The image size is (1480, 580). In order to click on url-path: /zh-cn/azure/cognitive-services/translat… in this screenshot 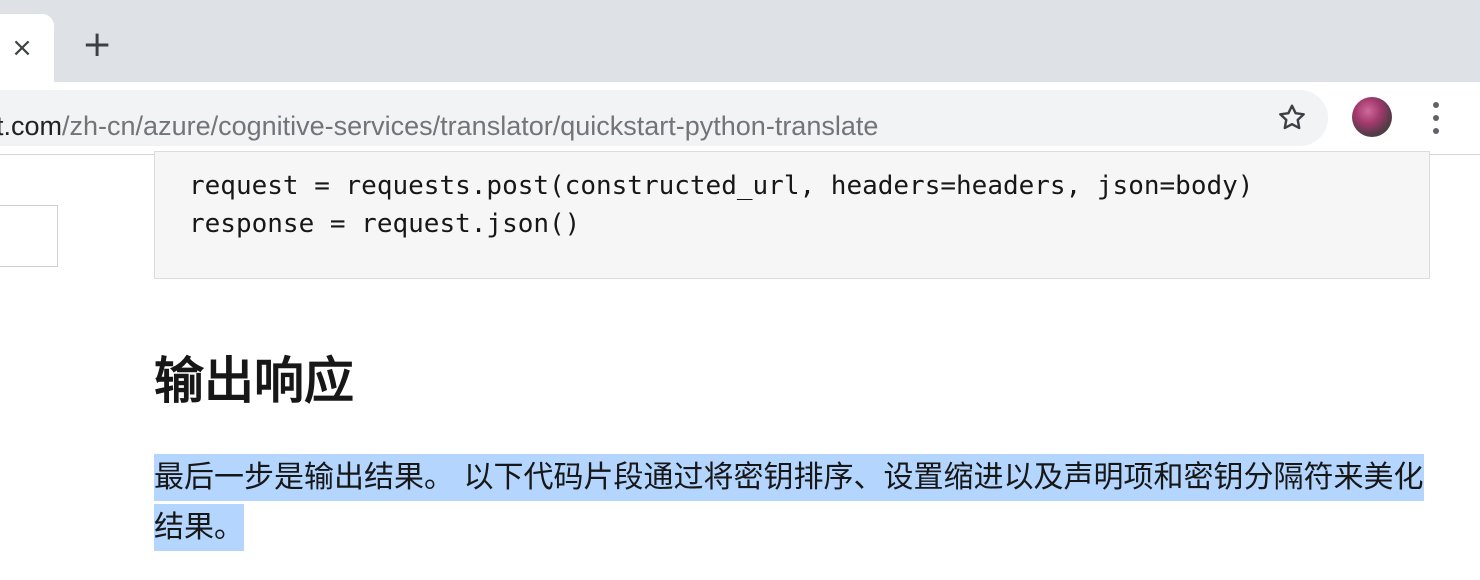, I will do `click(470, 126)`.